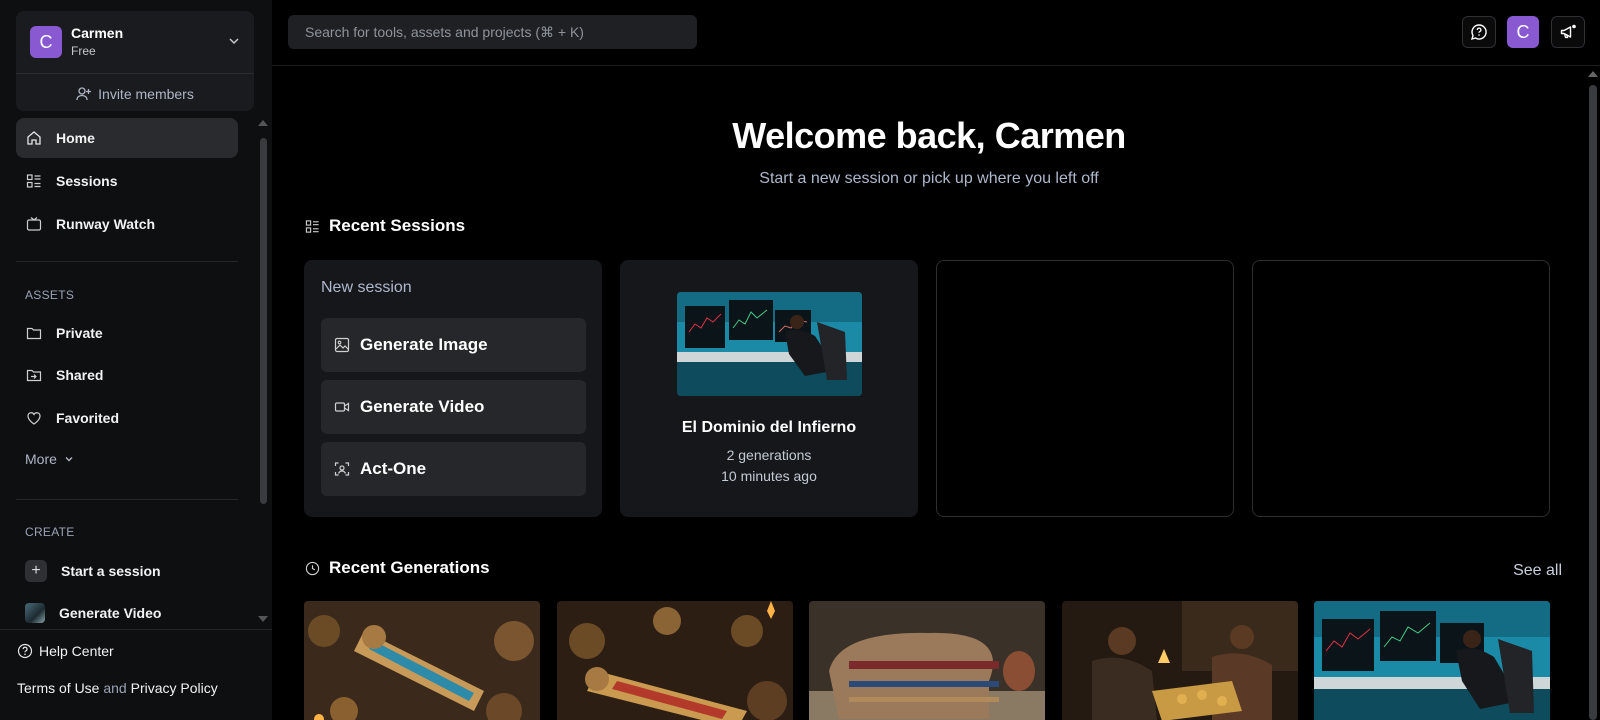 The height and width of the screenshot is (720, 1600). What do you see at coordinates (35, 613) in the screenshot?
I see `video-thumbnail-icon` at bounding box center [35, 613].